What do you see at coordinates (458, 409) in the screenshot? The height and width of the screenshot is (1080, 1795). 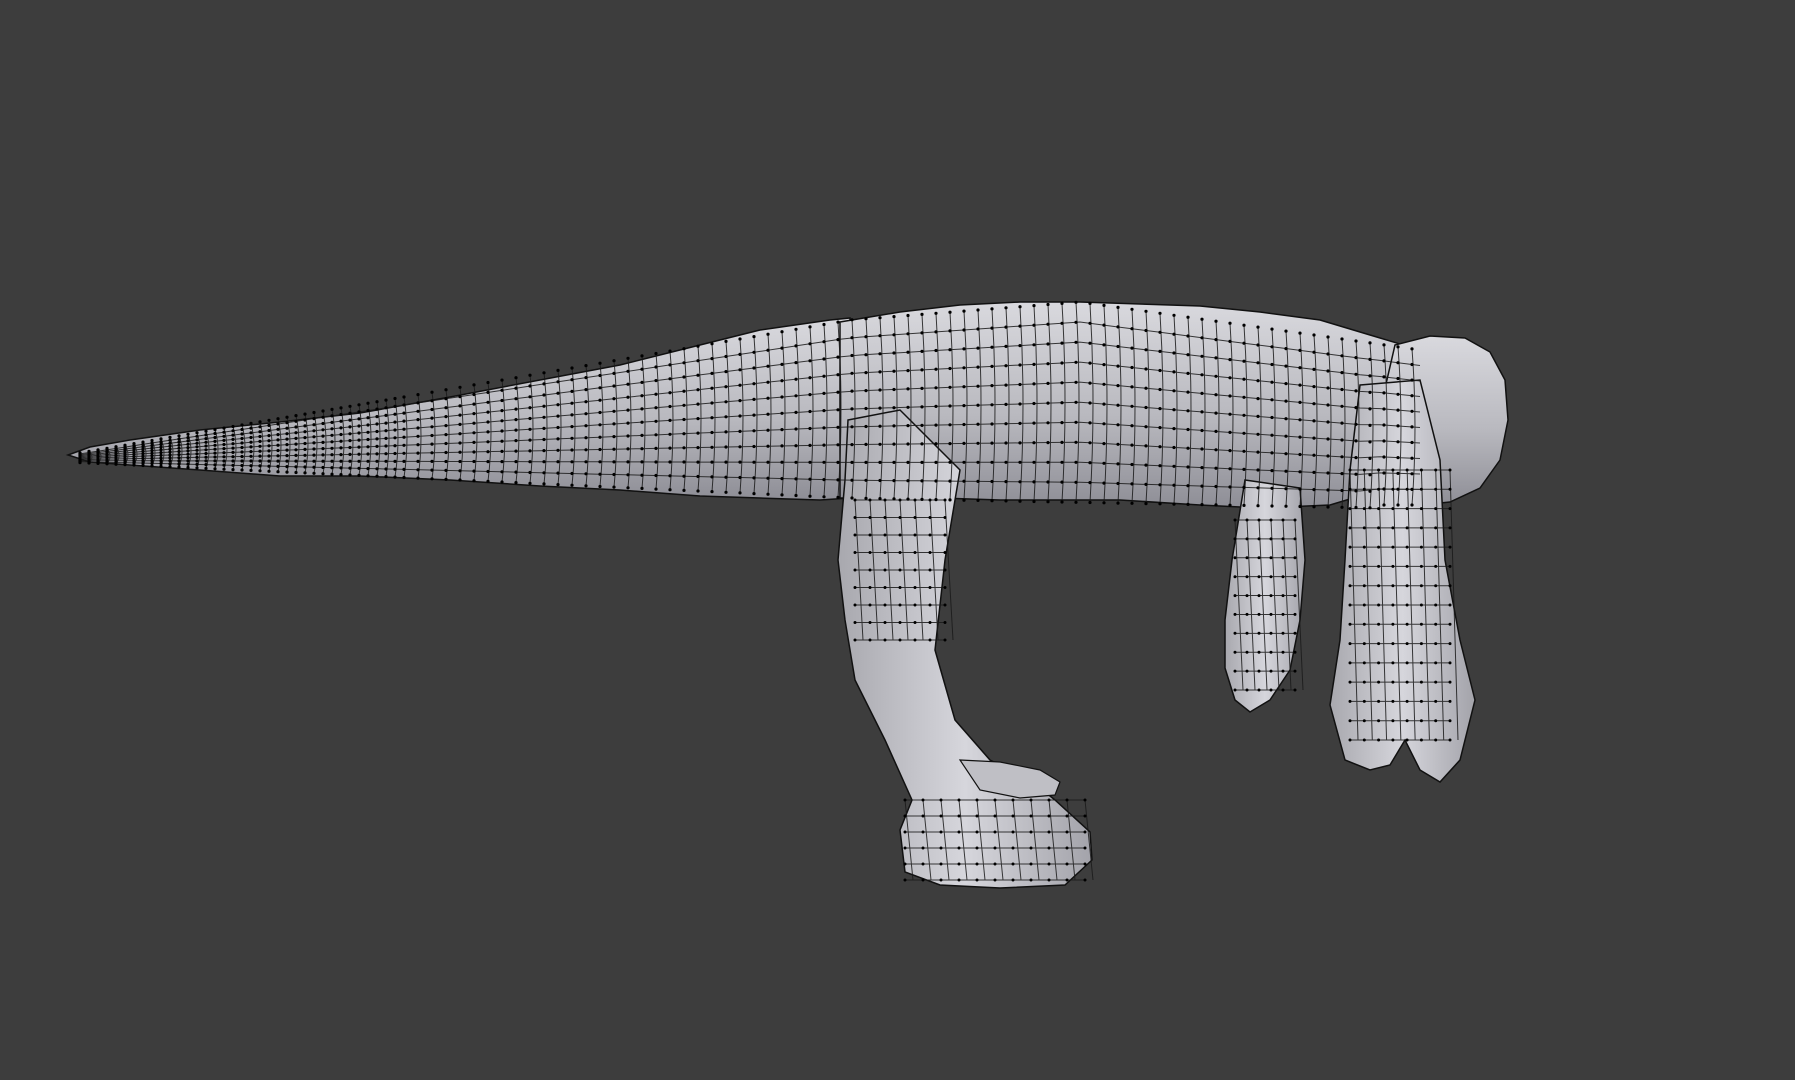 I see `tail-mesh` at bounding box center [458, 409].